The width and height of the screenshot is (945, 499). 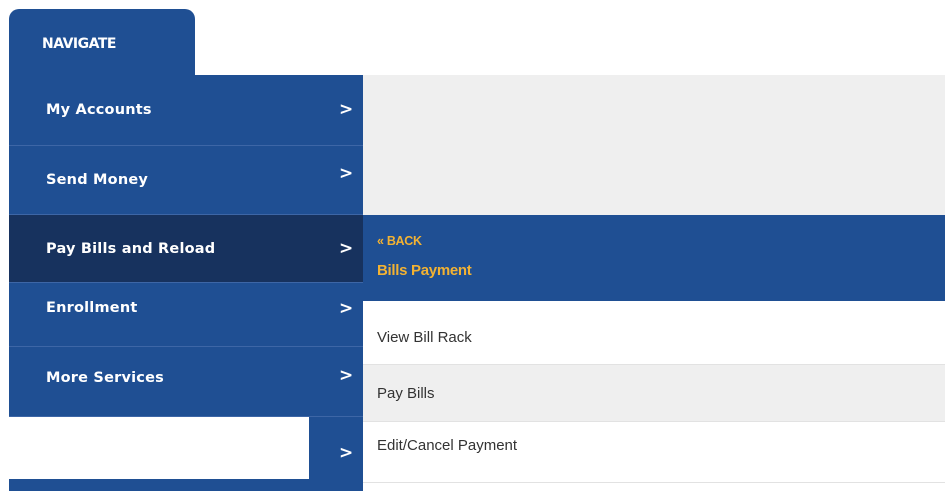 I want to click on menu-item-my-accounts: My Accounts >, so click(x=186, y=110).